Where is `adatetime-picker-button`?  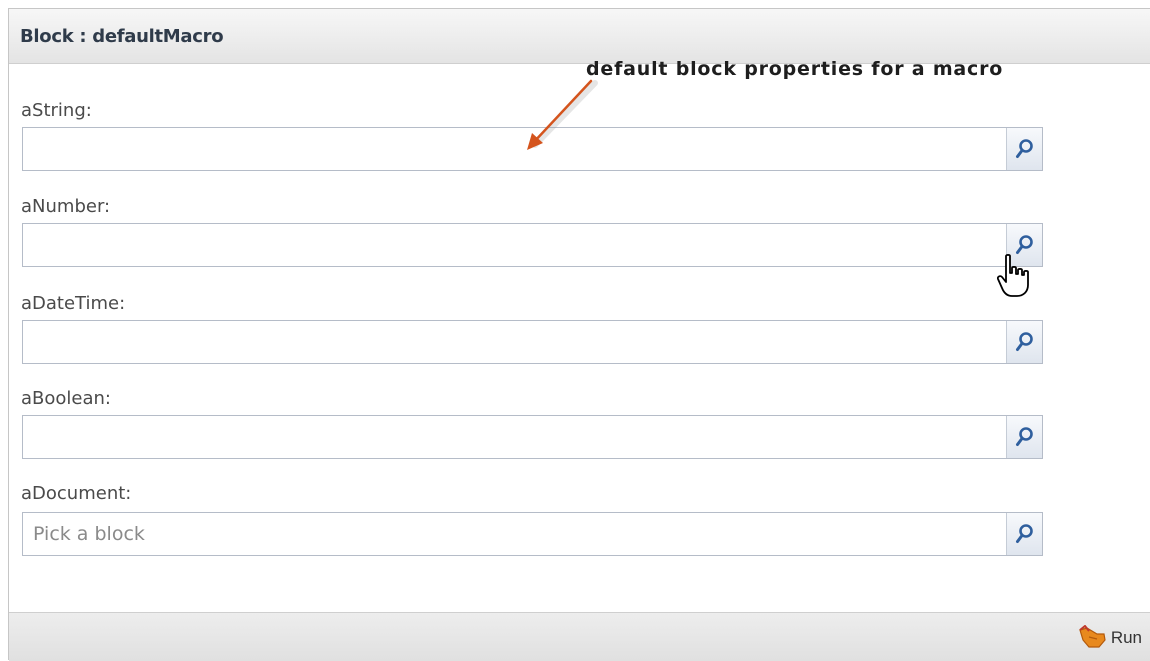 adatetime-picker-button is located at coordinates (1024, 342).